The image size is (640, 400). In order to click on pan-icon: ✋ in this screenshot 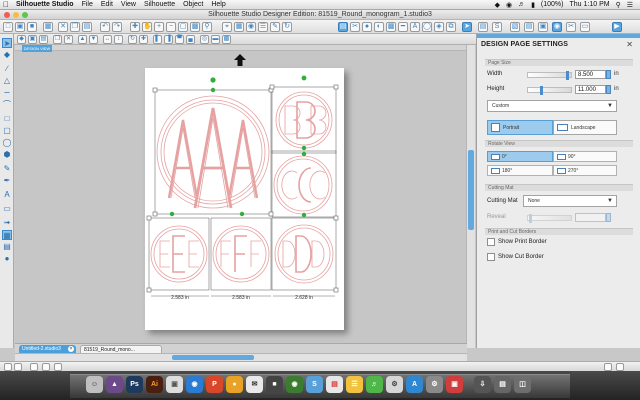, I will do `click(147, 27)`.